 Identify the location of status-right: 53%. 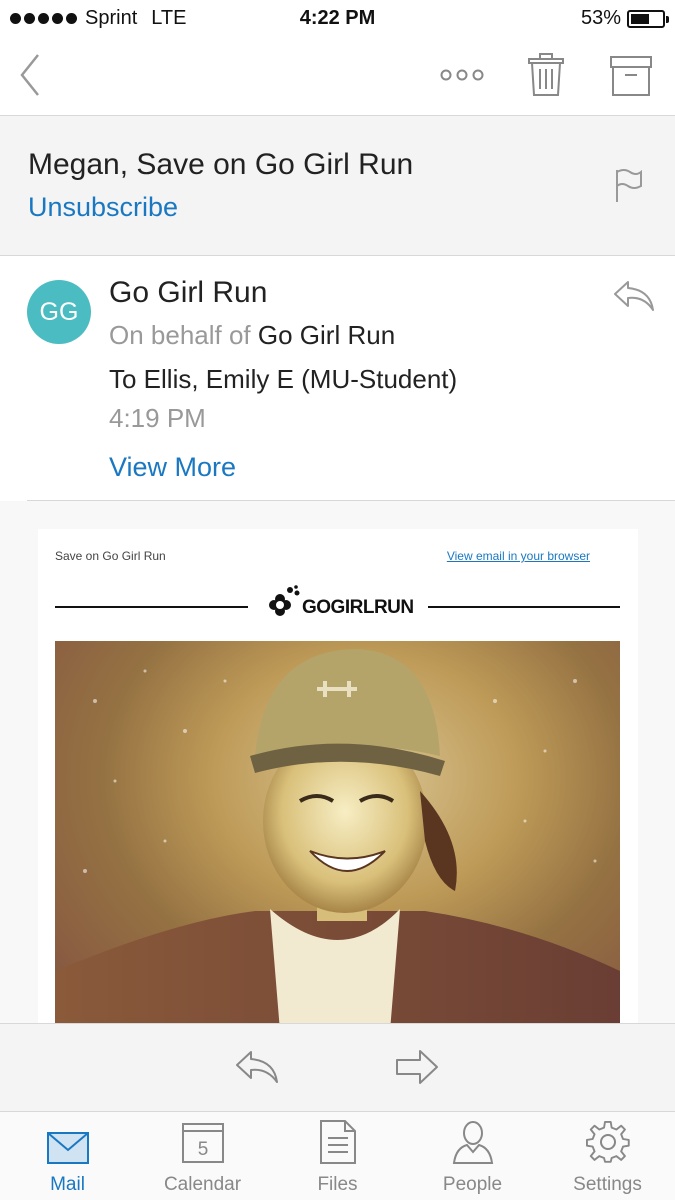
(624, 18).